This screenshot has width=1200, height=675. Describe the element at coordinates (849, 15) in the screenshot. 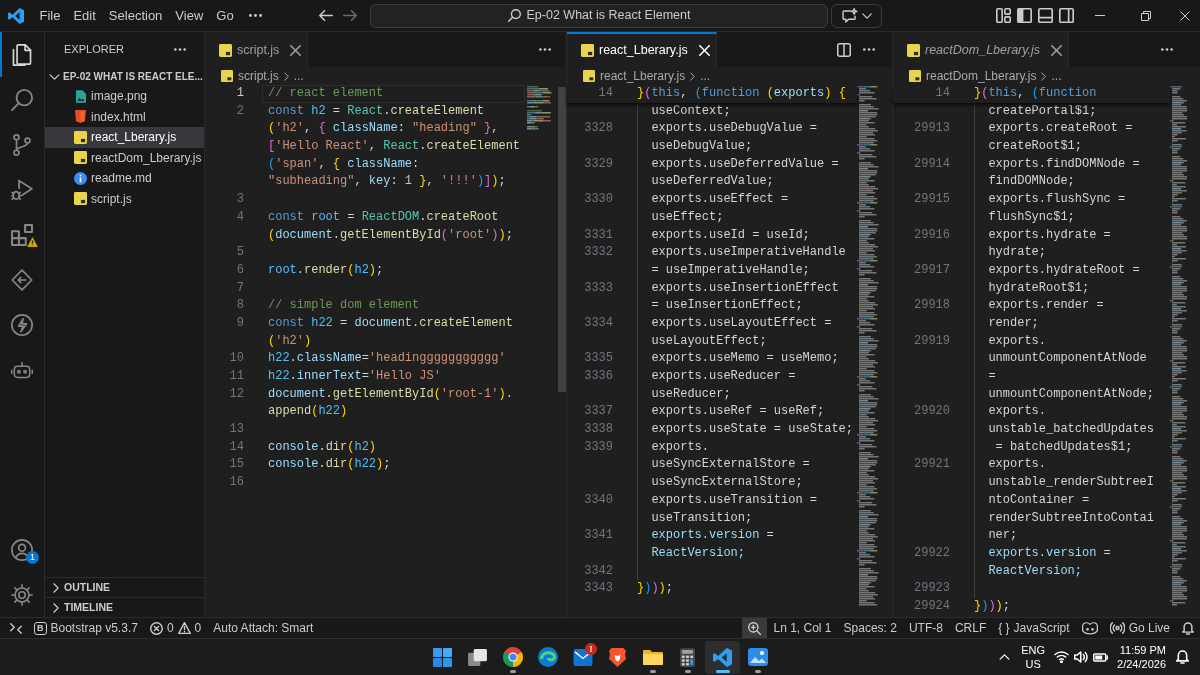

I see `chat-sparkle-icon` at that location.